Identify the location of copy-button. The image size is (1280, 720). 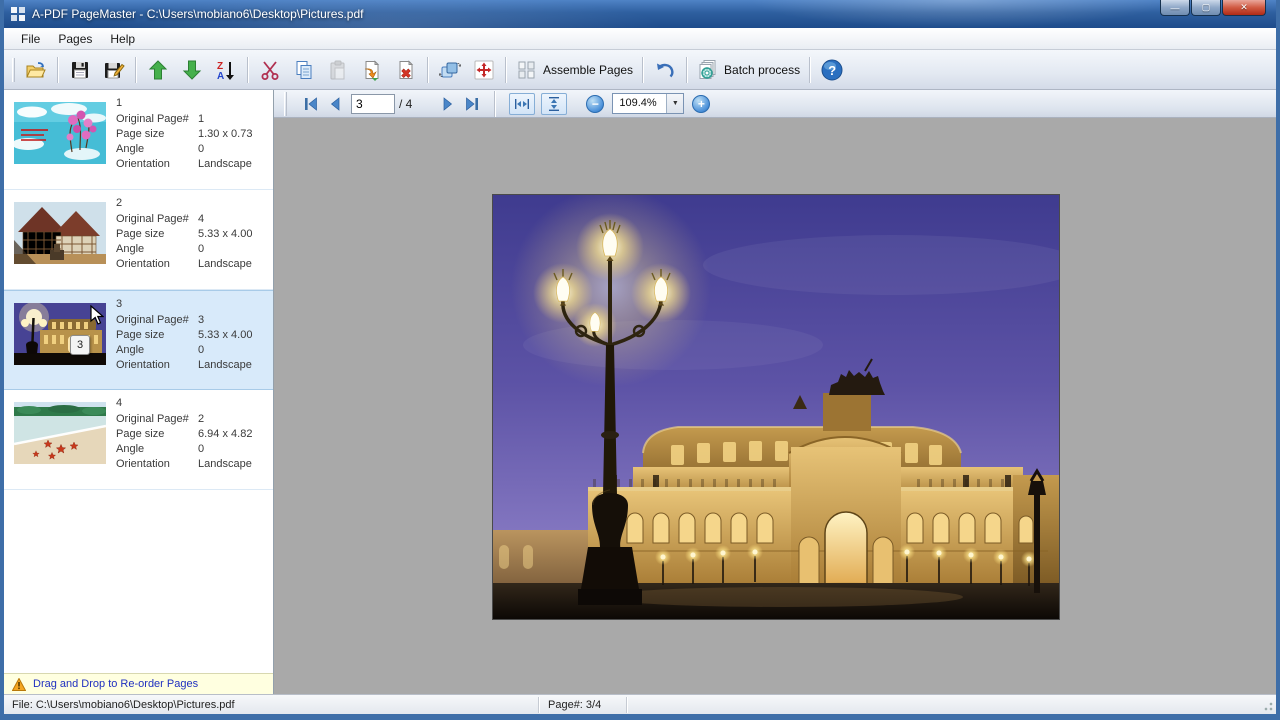
(304, 70).